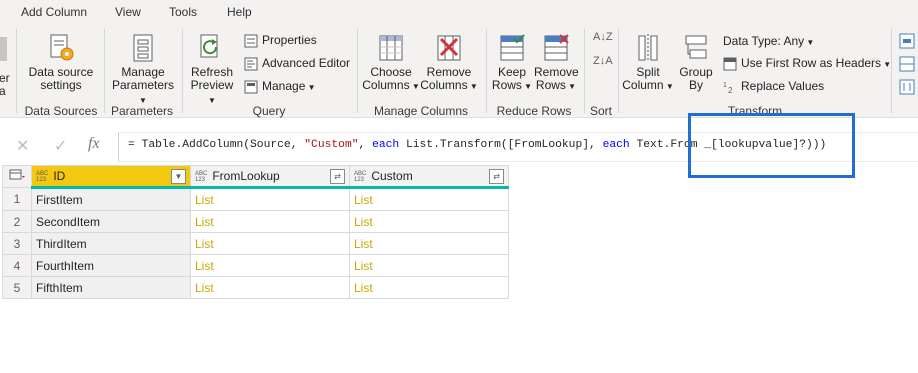 The width and height of the screenshot is (918, 373). What do you see at coordinates (811, 63) in the screenshot?
I see `use-first-row-label: Use First Row as Headers` at bounding box center [811, 63].